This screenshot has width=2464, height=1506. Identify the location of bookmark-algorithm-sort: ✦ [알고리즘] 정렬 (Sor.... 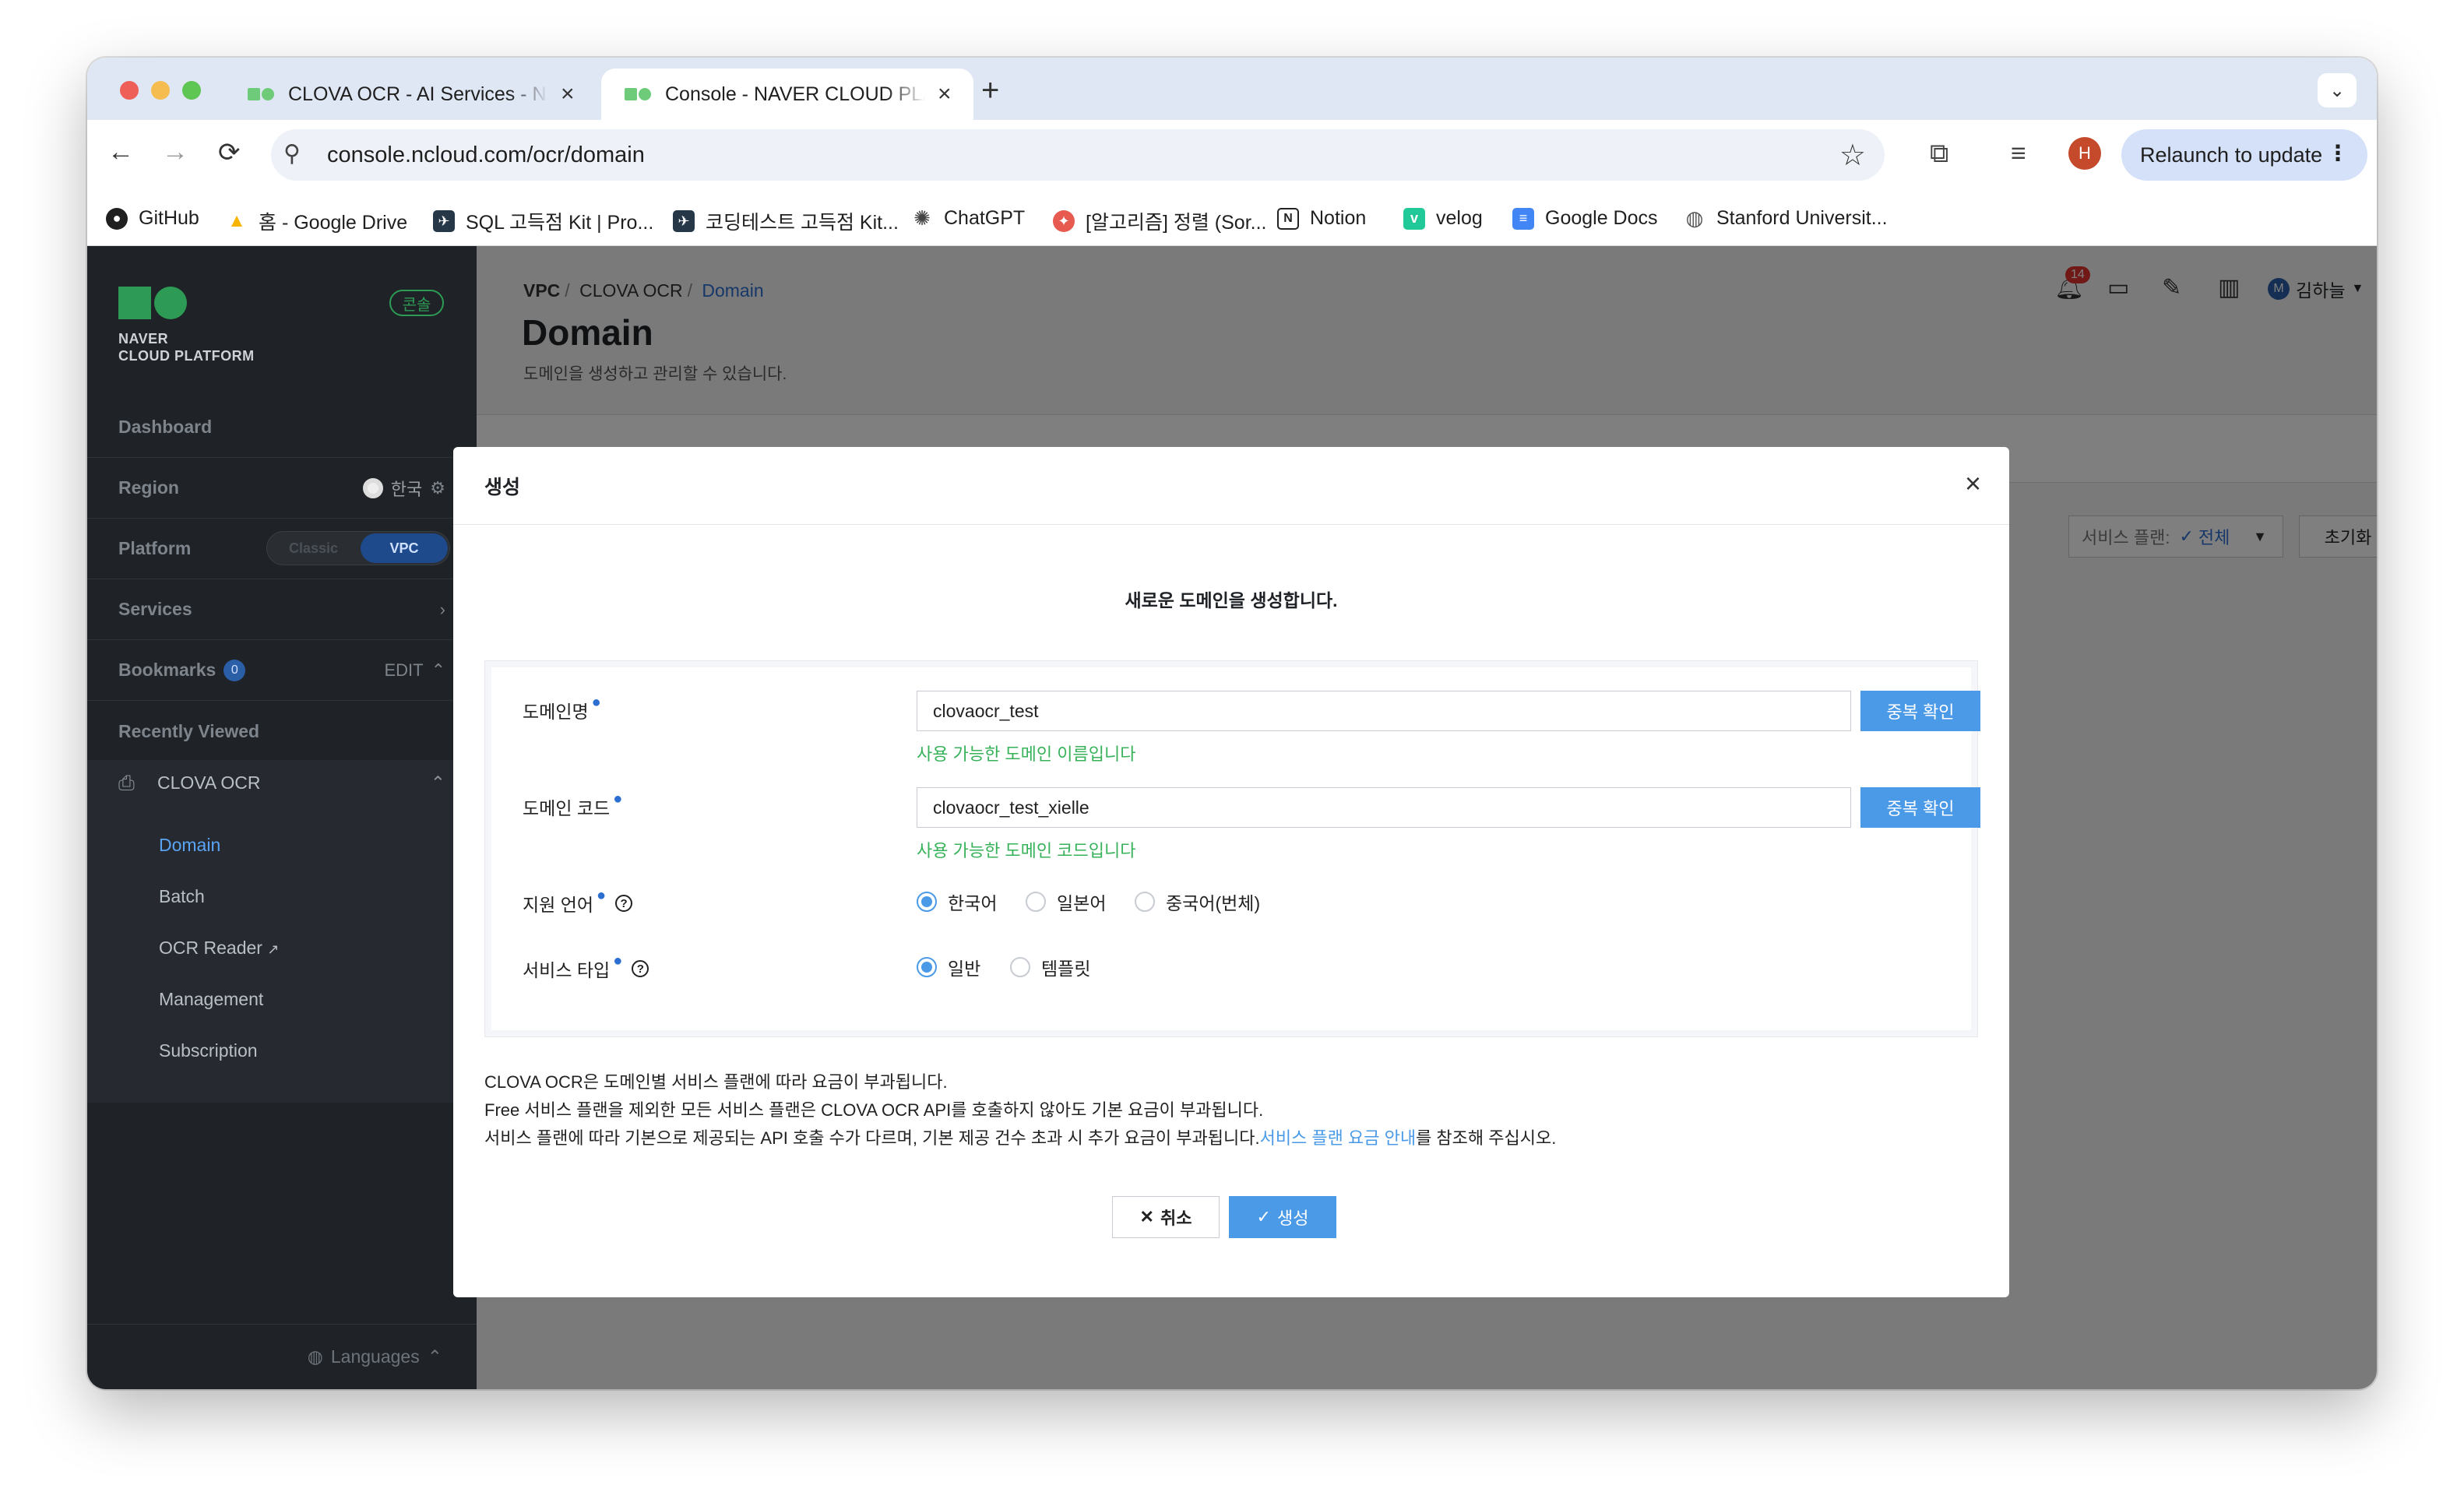
(1159, 221).